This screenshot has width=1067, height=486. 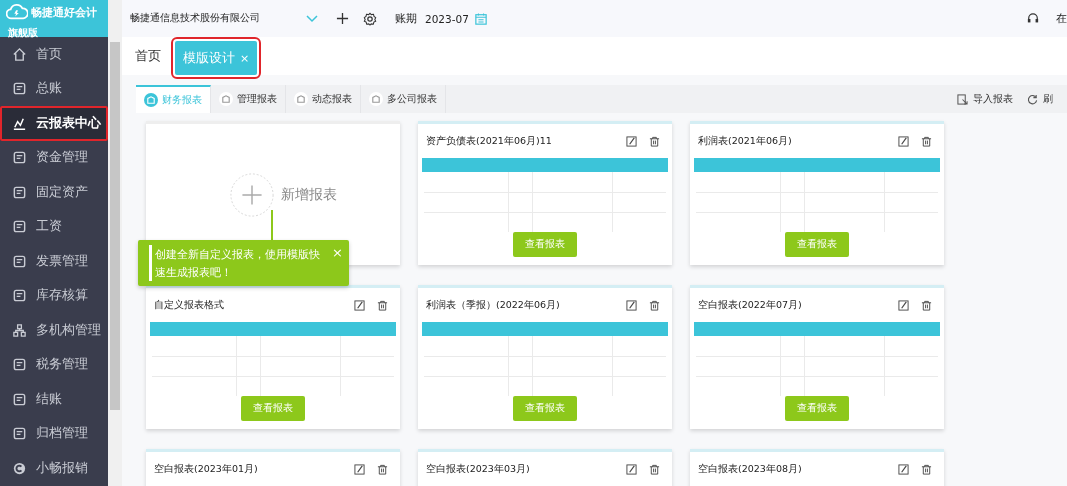 What do you see at coordinates (489, 141) in the screenshot?
I see `report-title: 资产负债表(2021年06月)11` at bounding box center [489, 141].